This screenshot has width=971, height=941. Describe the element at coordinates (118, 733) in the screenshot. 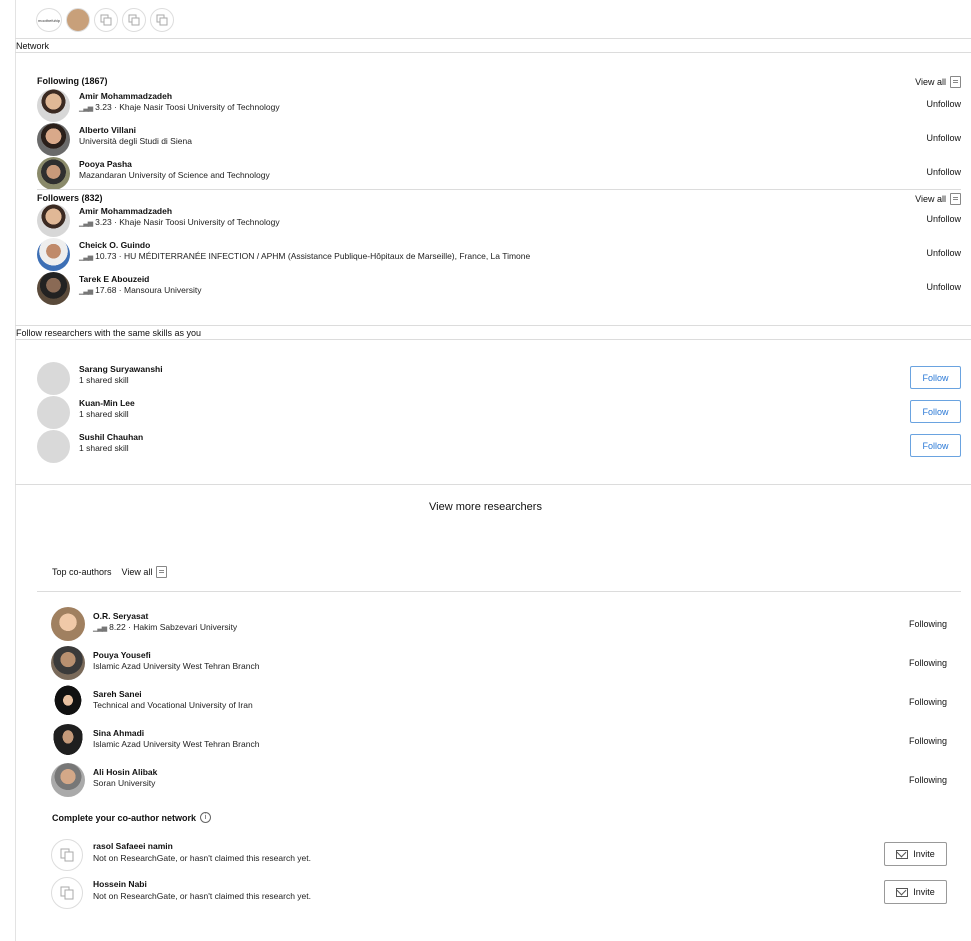

I see `person-name: Sina Ahmadi` at that location.